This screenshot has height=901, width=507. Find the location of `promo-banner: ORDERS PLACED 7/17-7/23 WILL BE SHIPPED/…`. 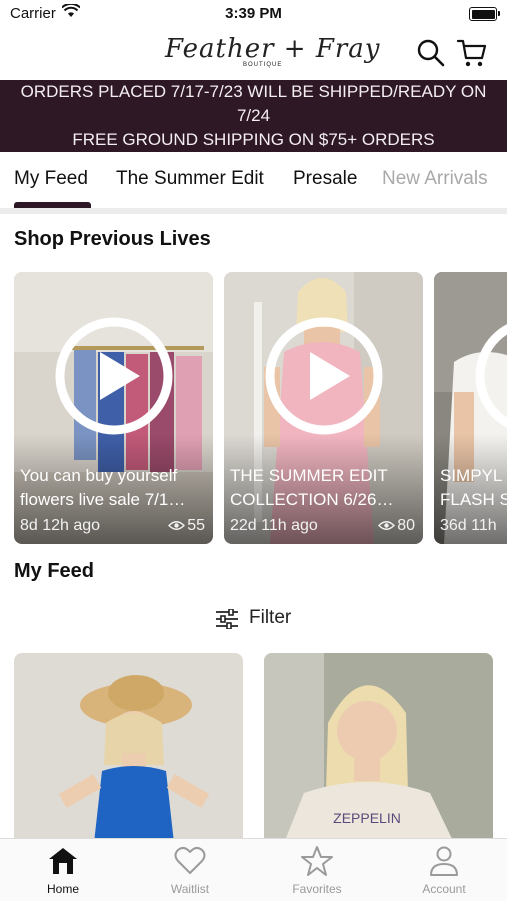

promo-banner: ORDERS PLACED 7/17-7/23 WILL BE SHIPPED/… is located at coordinates (253, 116).